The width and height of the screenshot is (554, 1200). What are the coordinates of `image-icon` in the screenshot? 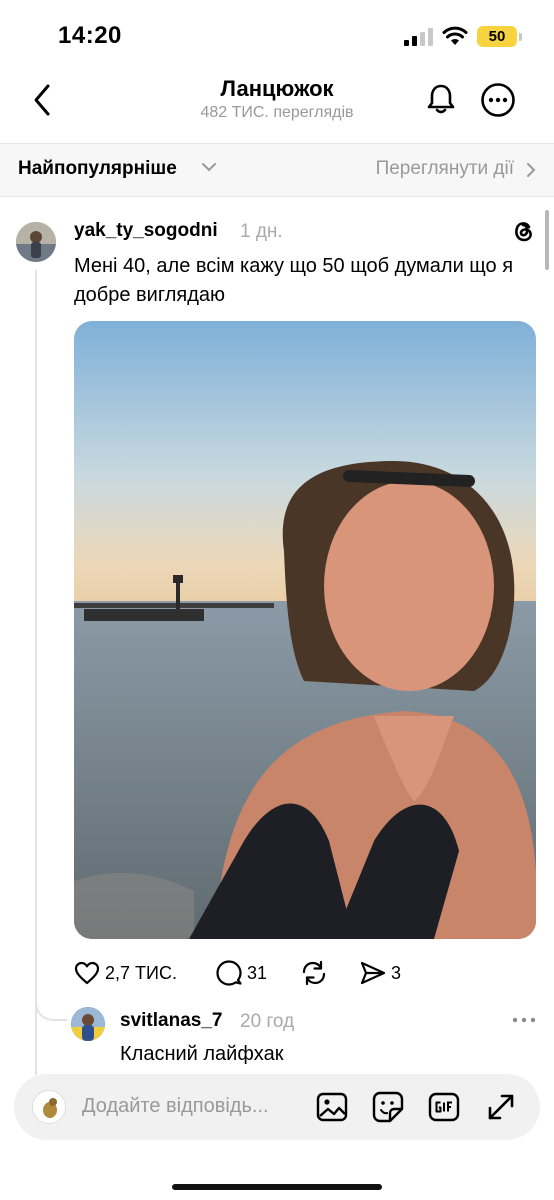 It's located at (332, 1107).